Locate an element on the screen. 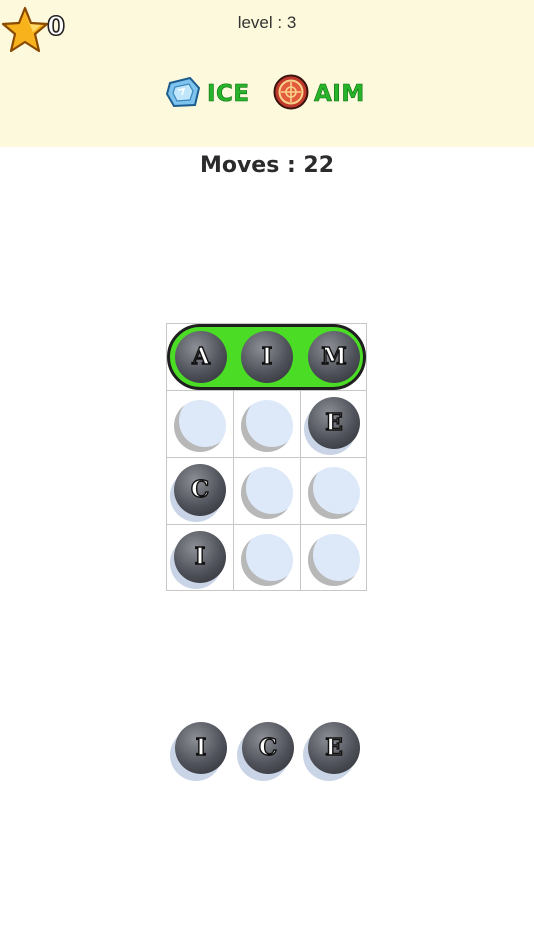 The width and height of the screenshot is (534, 950). grid-cell: C is located at coordinates (200, 491).